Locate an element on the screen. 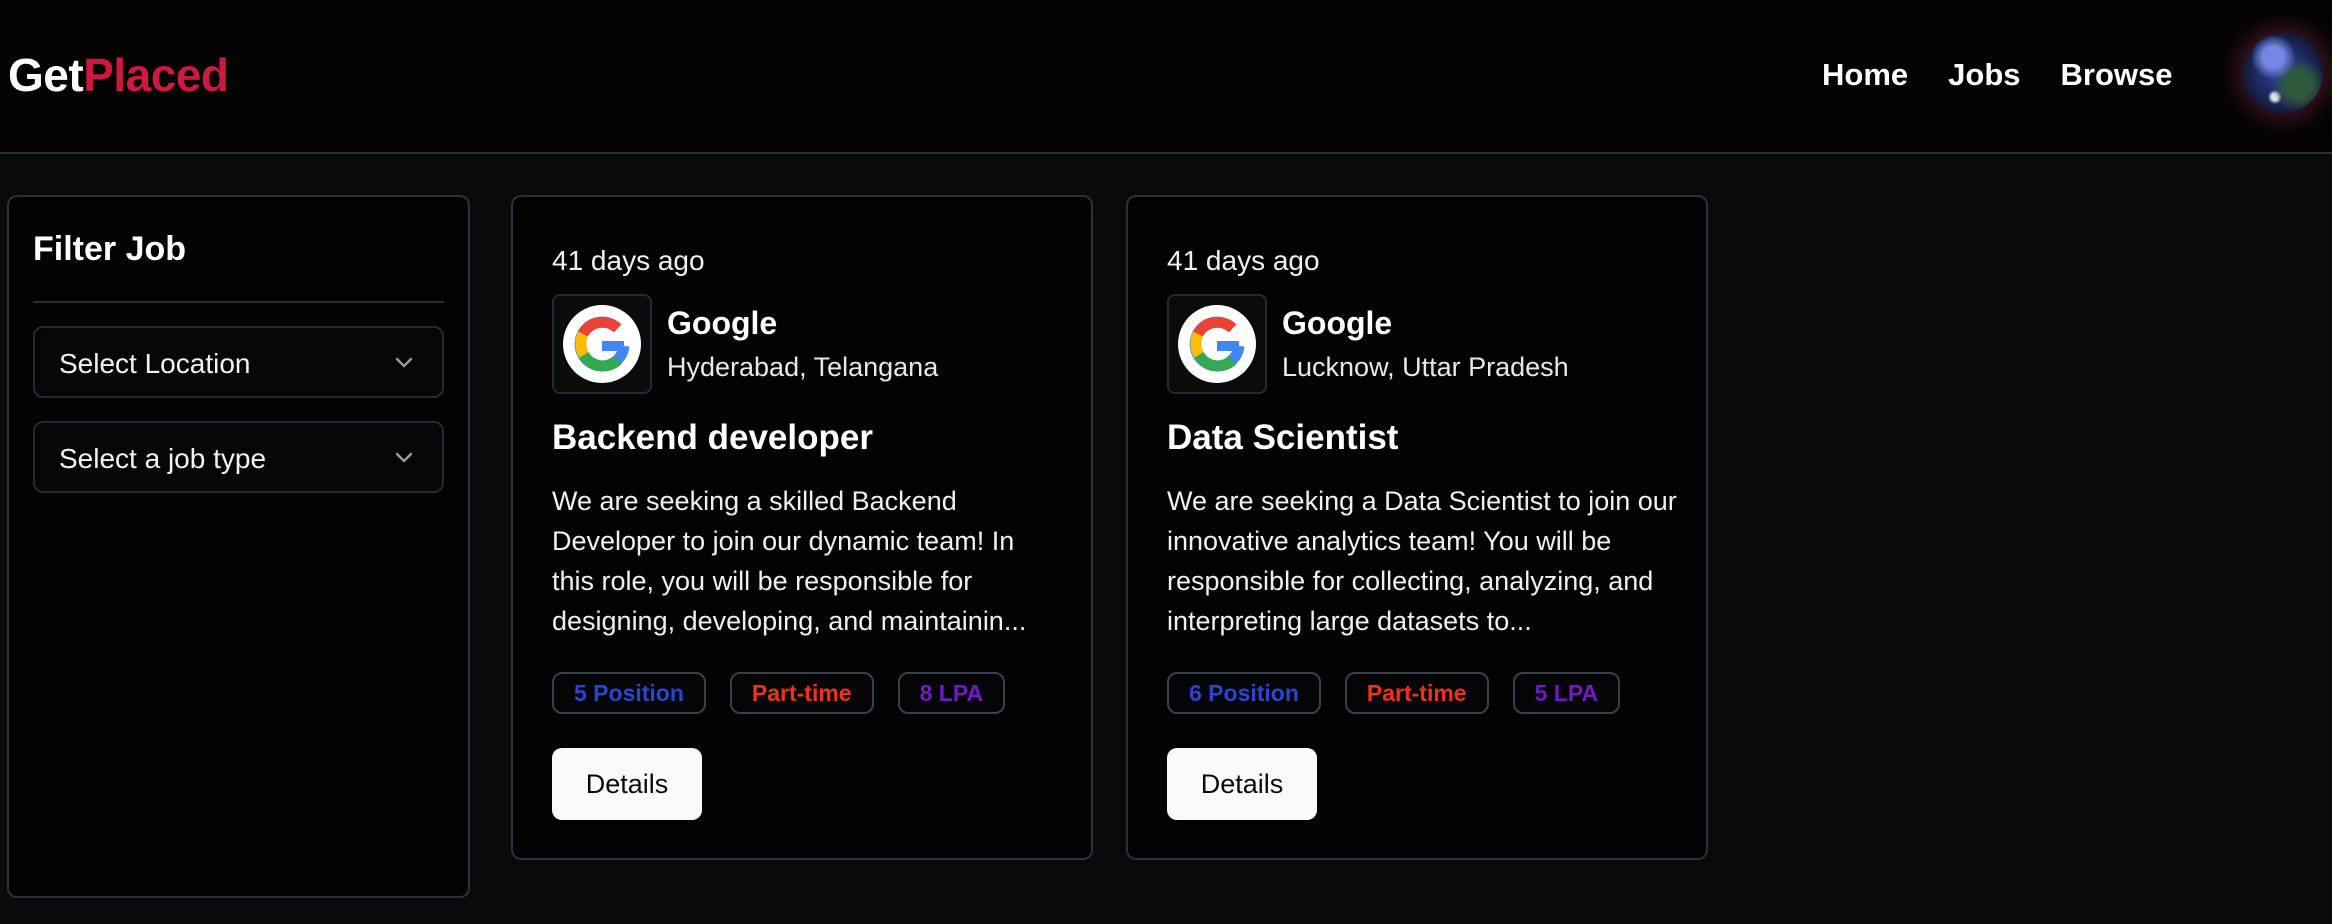  salary-badge: 8 LPA is located at coordinates (951, 693).